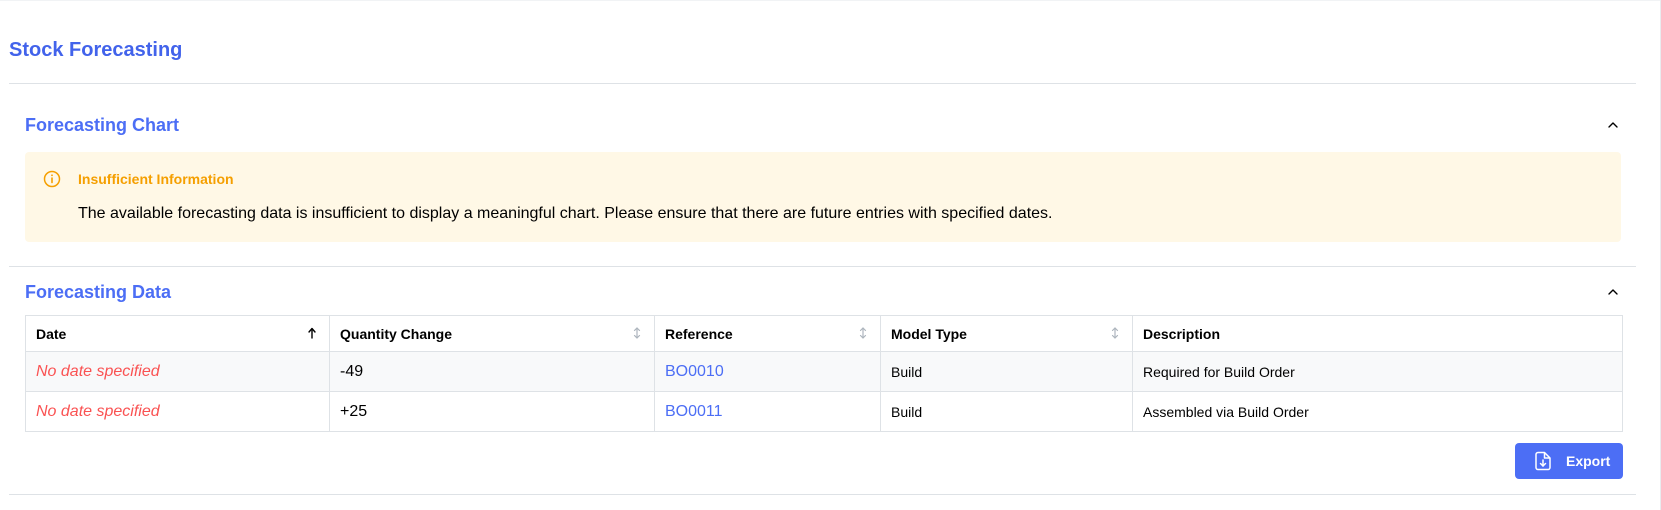 The height and width of the screenshot is (510, 1661). Describe the element at coordinates (492, 371) in the screenshot. I see `cell-quantity-change: -49` at that location.